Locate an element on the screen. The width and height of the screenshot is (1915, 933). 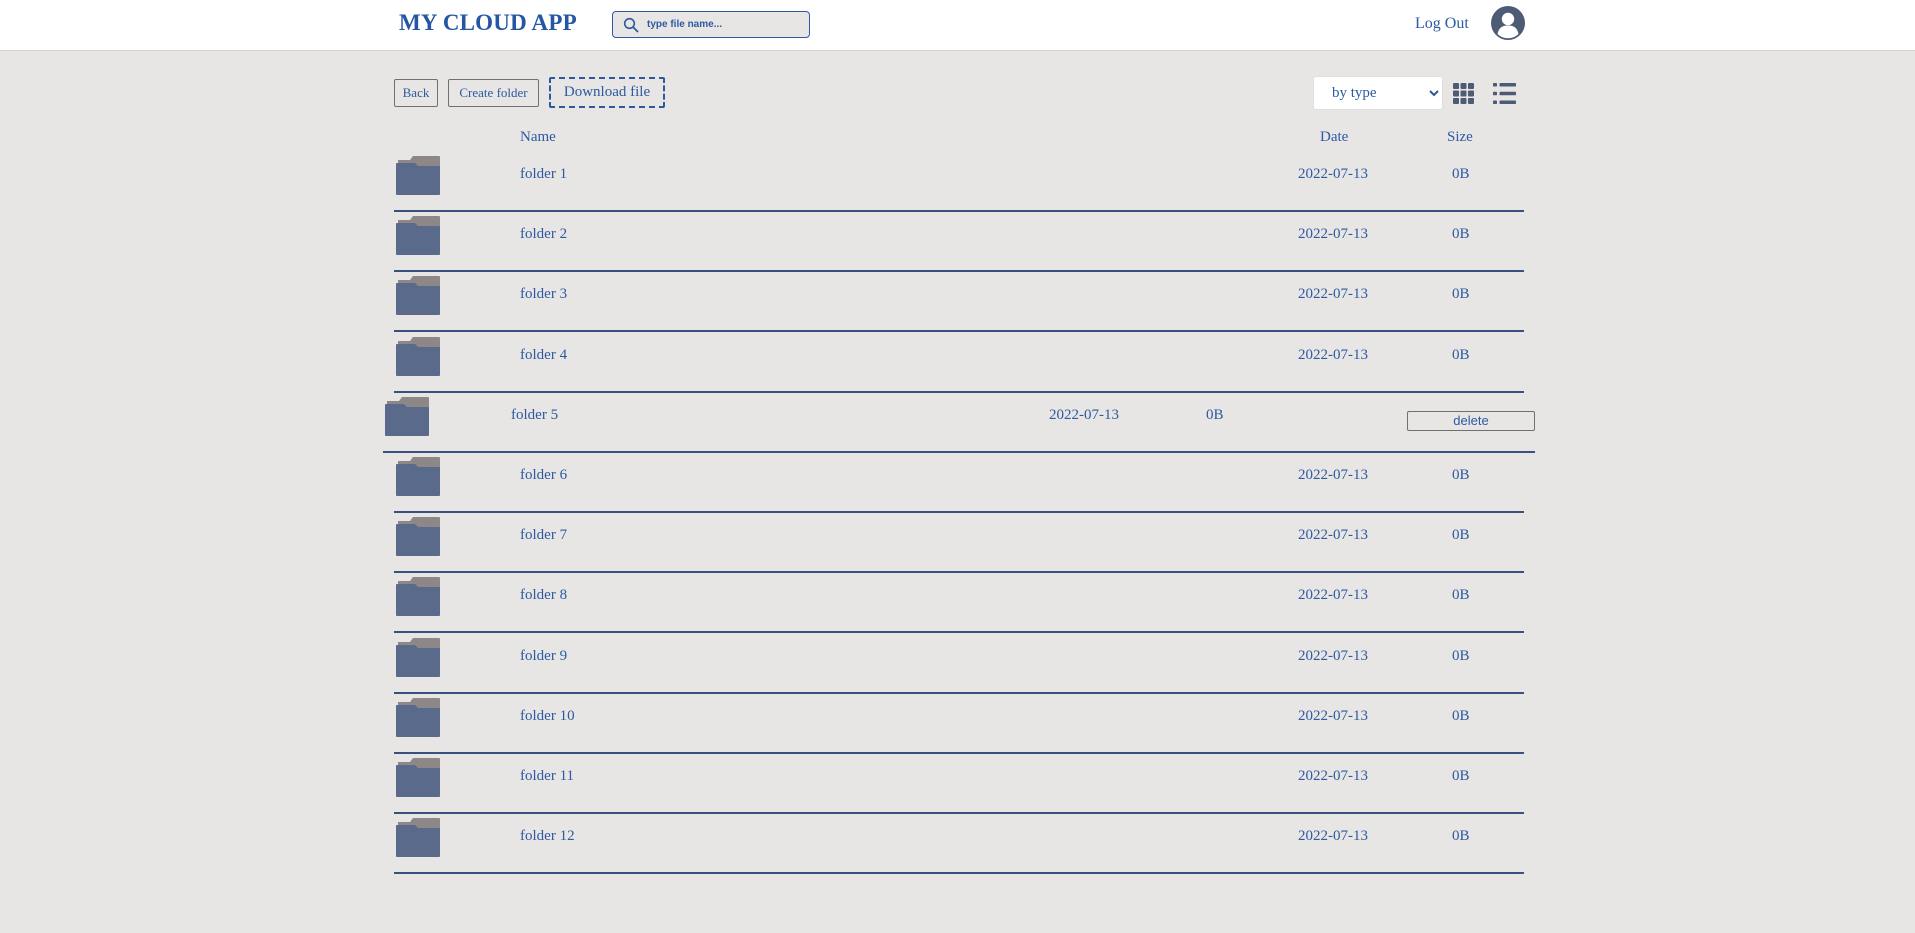
delete-button: delete is located at coordinates (1471, 420).